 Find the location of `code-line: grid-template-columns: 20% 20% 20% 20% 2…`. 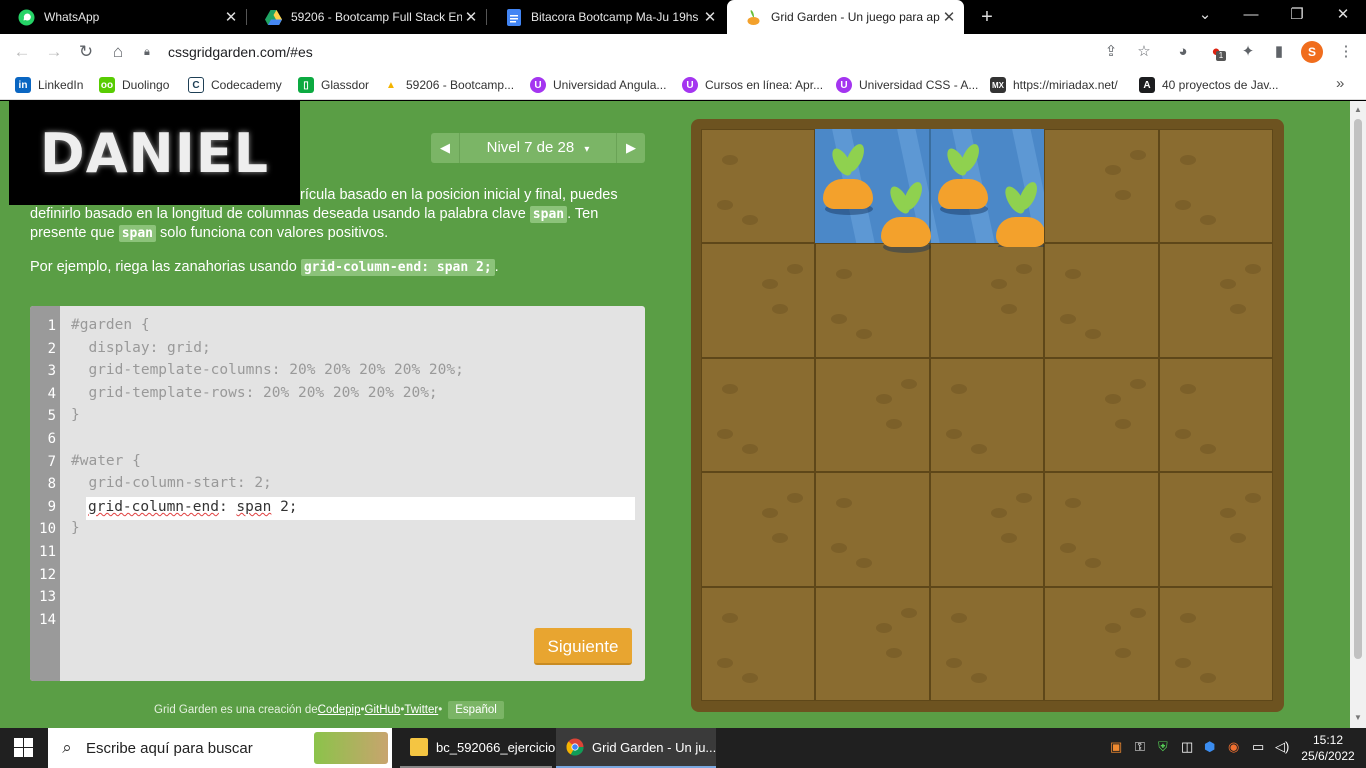

code-line: grid-template-columns: 20% 20% 20% 20% 2… is located at coordinates (267, 370).